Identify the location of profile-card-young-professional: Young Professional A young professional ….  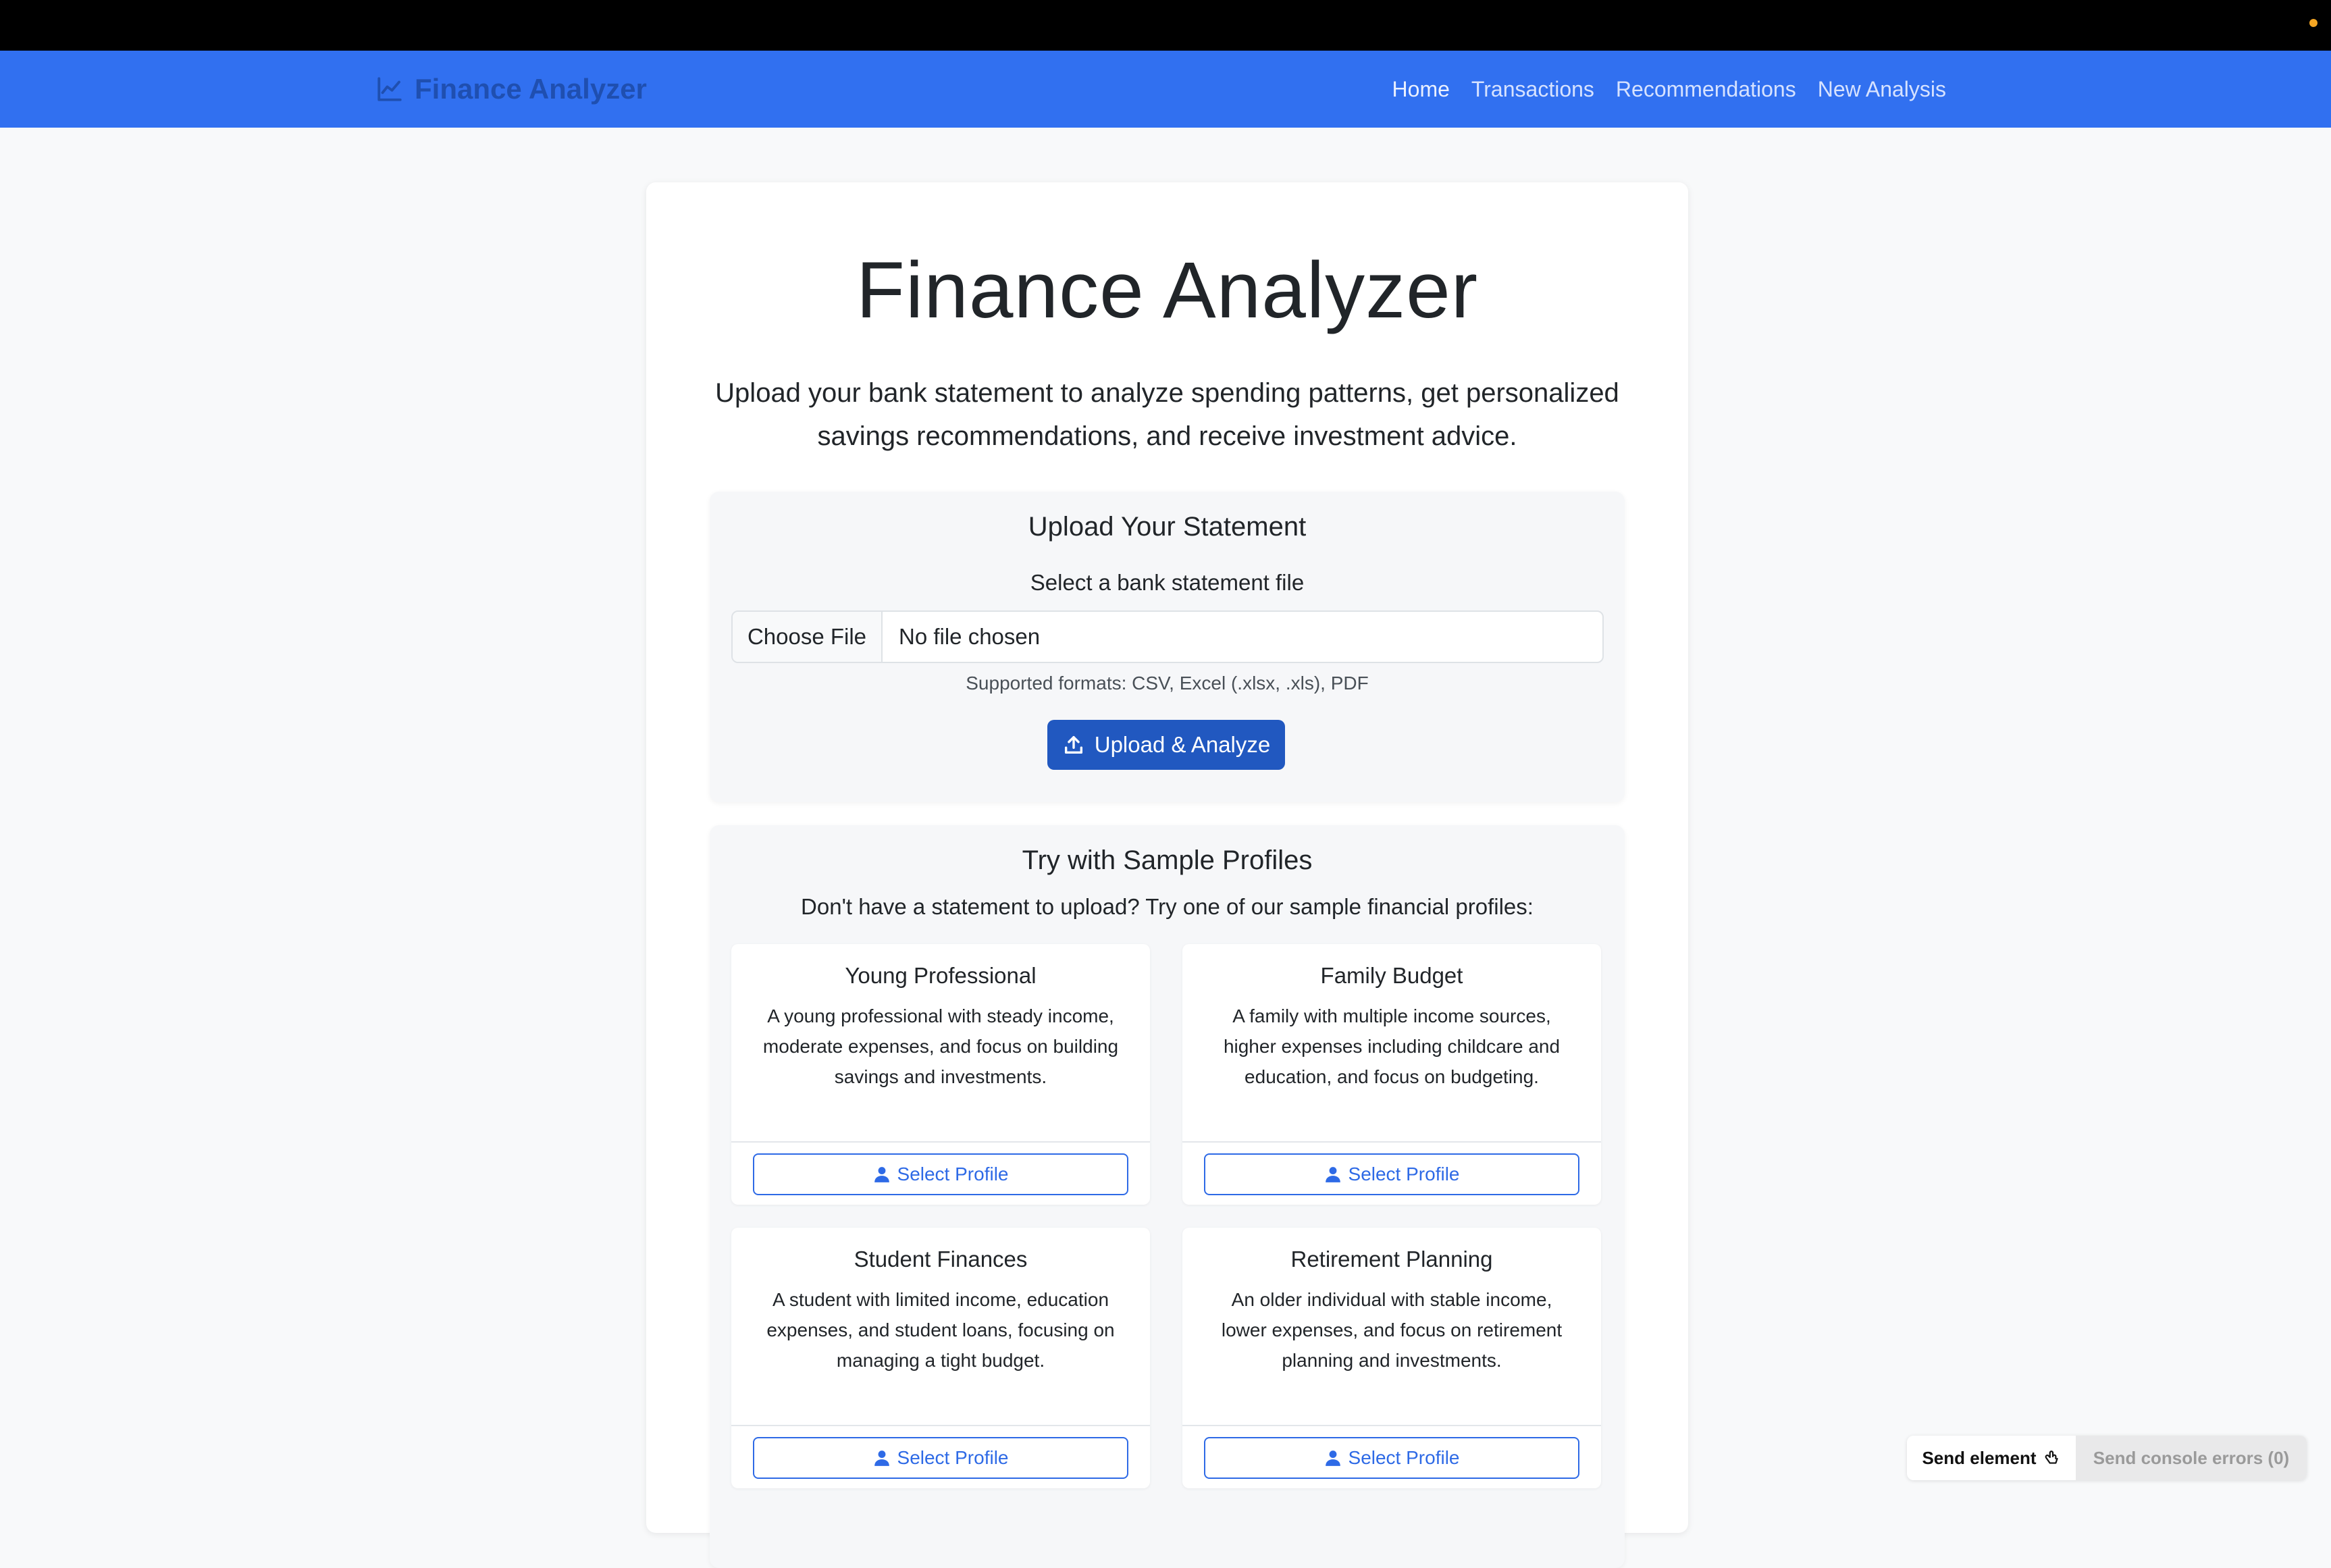
(940, 1074).